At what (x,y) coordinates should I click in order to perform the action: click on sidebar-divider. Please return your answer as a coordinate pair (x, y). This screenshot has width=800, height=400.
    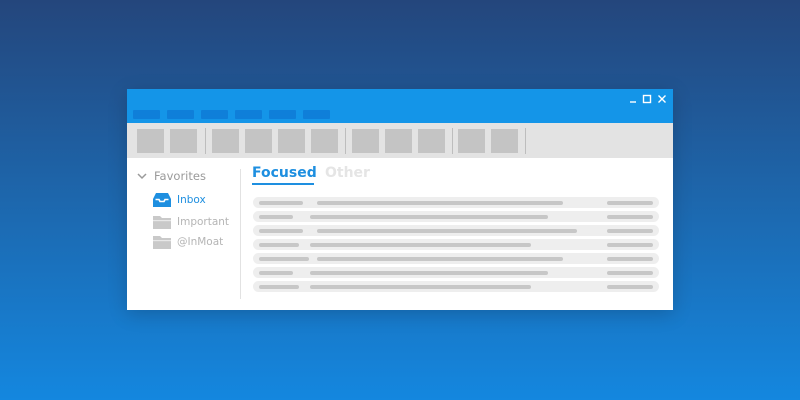
    Looking at the image, I should click on (240, 234).